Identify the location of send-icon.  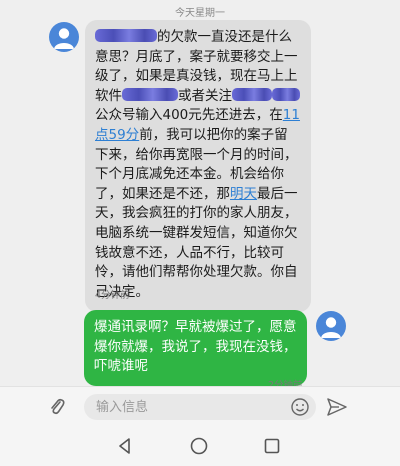
(337, 407).